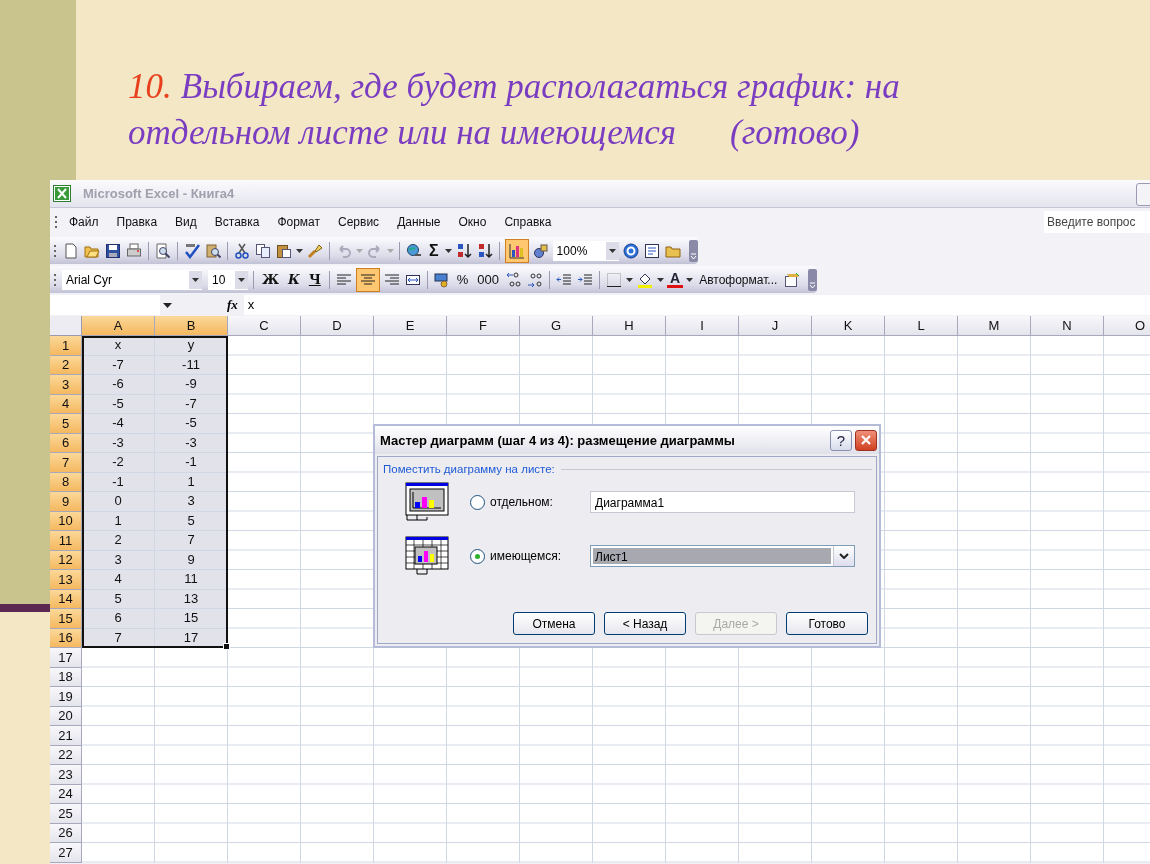  What do you see at coordinates (841, 440) in the screenshot?
I see `help-button: ?` at bounding box center [841, 440].